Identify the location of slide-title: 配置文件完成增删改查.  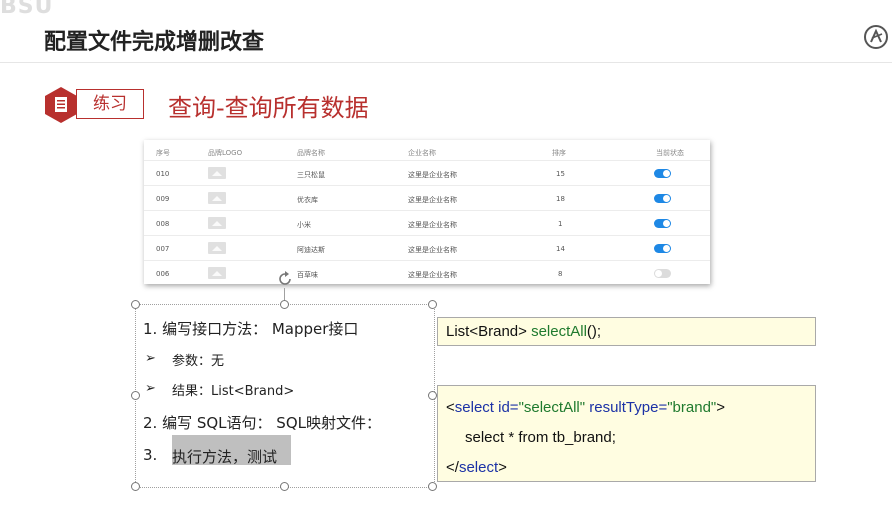
(154, 42).